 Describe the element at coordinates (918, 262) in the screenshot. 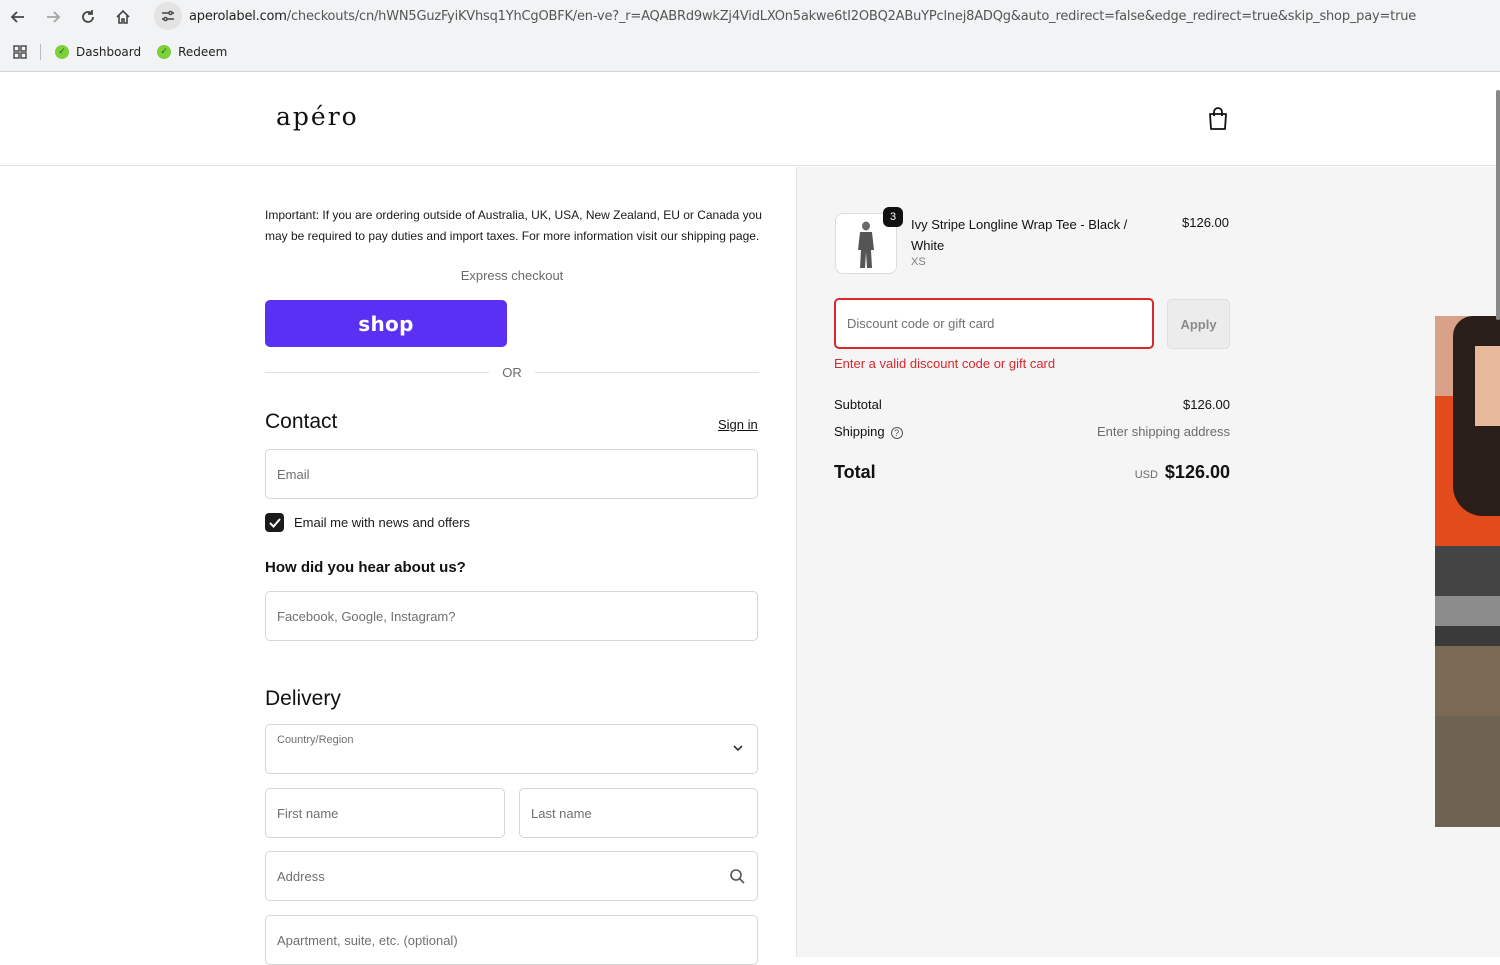

I see `product-variant: XS` at that location.